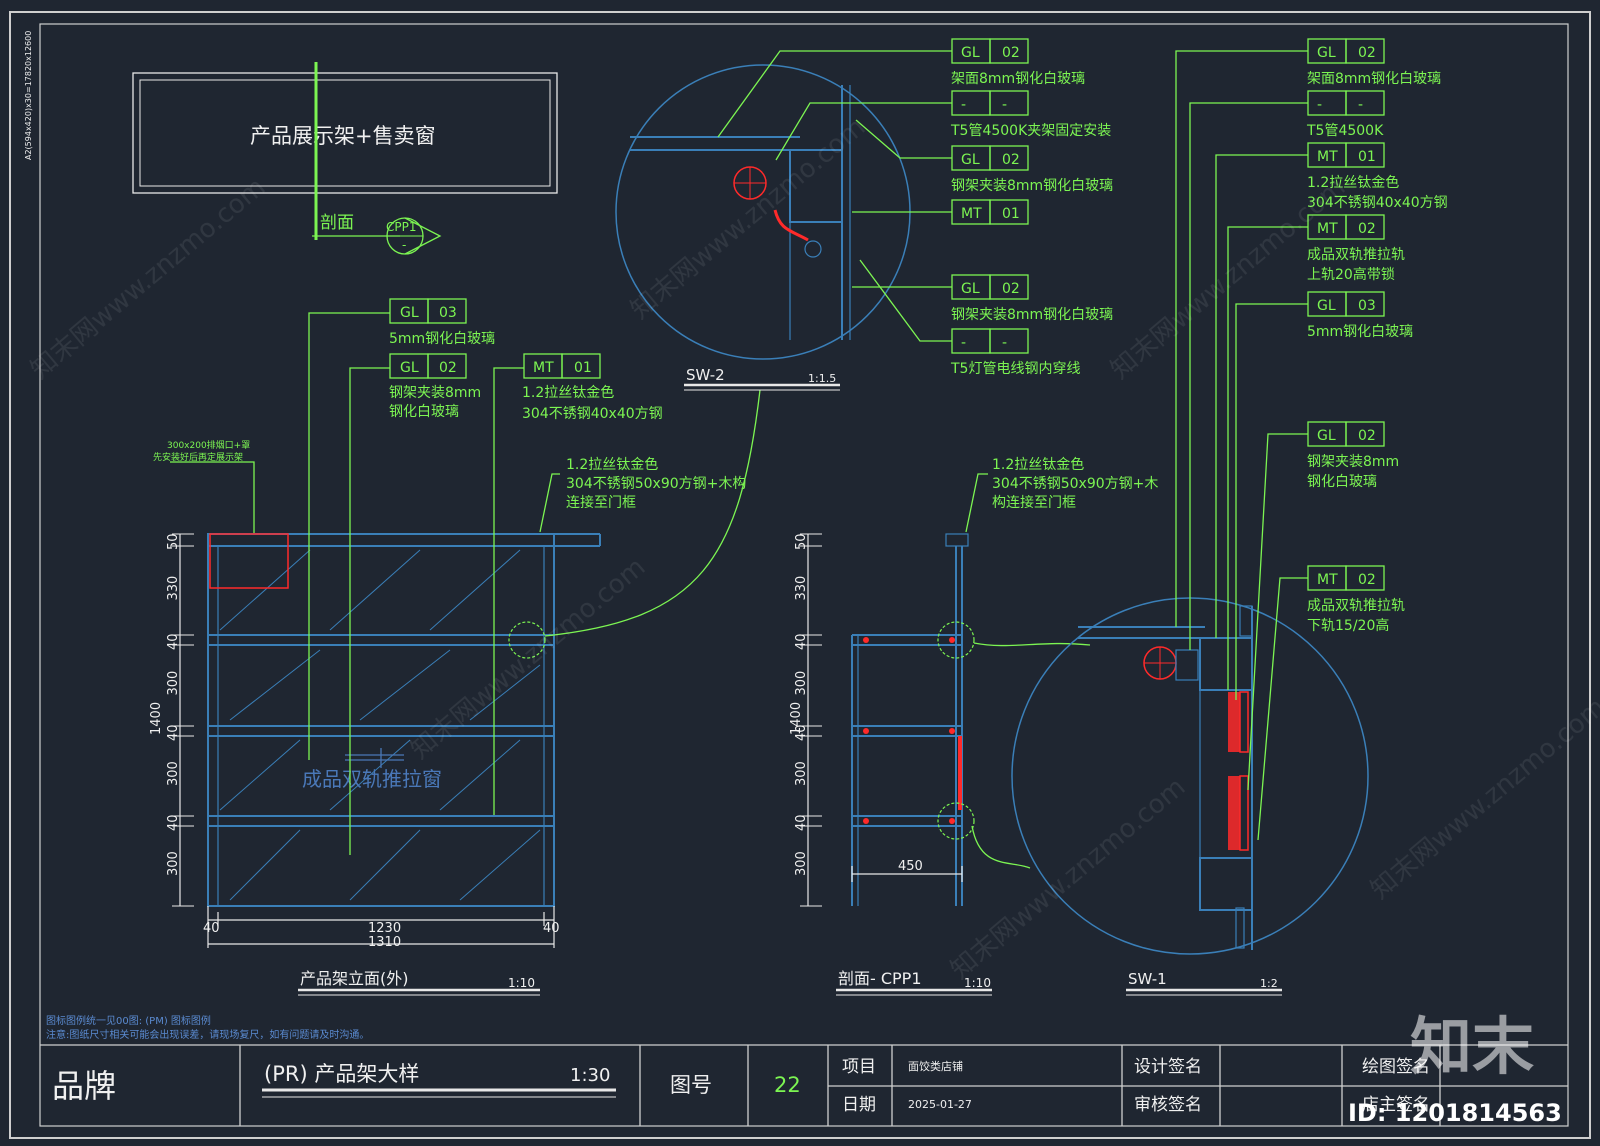 The width and height of the screenshot is (1600, 1146). I want to click on section-beam-note: 1.2拉丝钛金色 304不锈钢50x90方钢+木 构连接至门框, so click(1061, 494).